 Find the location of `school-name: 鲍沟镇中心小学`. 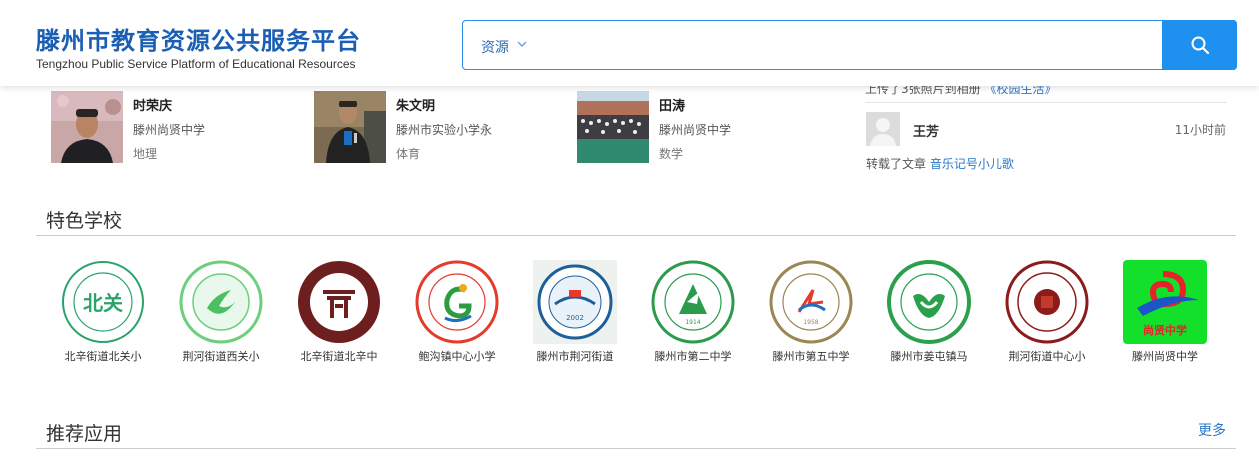

school-name: 鲍沟镇中心小学 is located at coordinates (457, 356).